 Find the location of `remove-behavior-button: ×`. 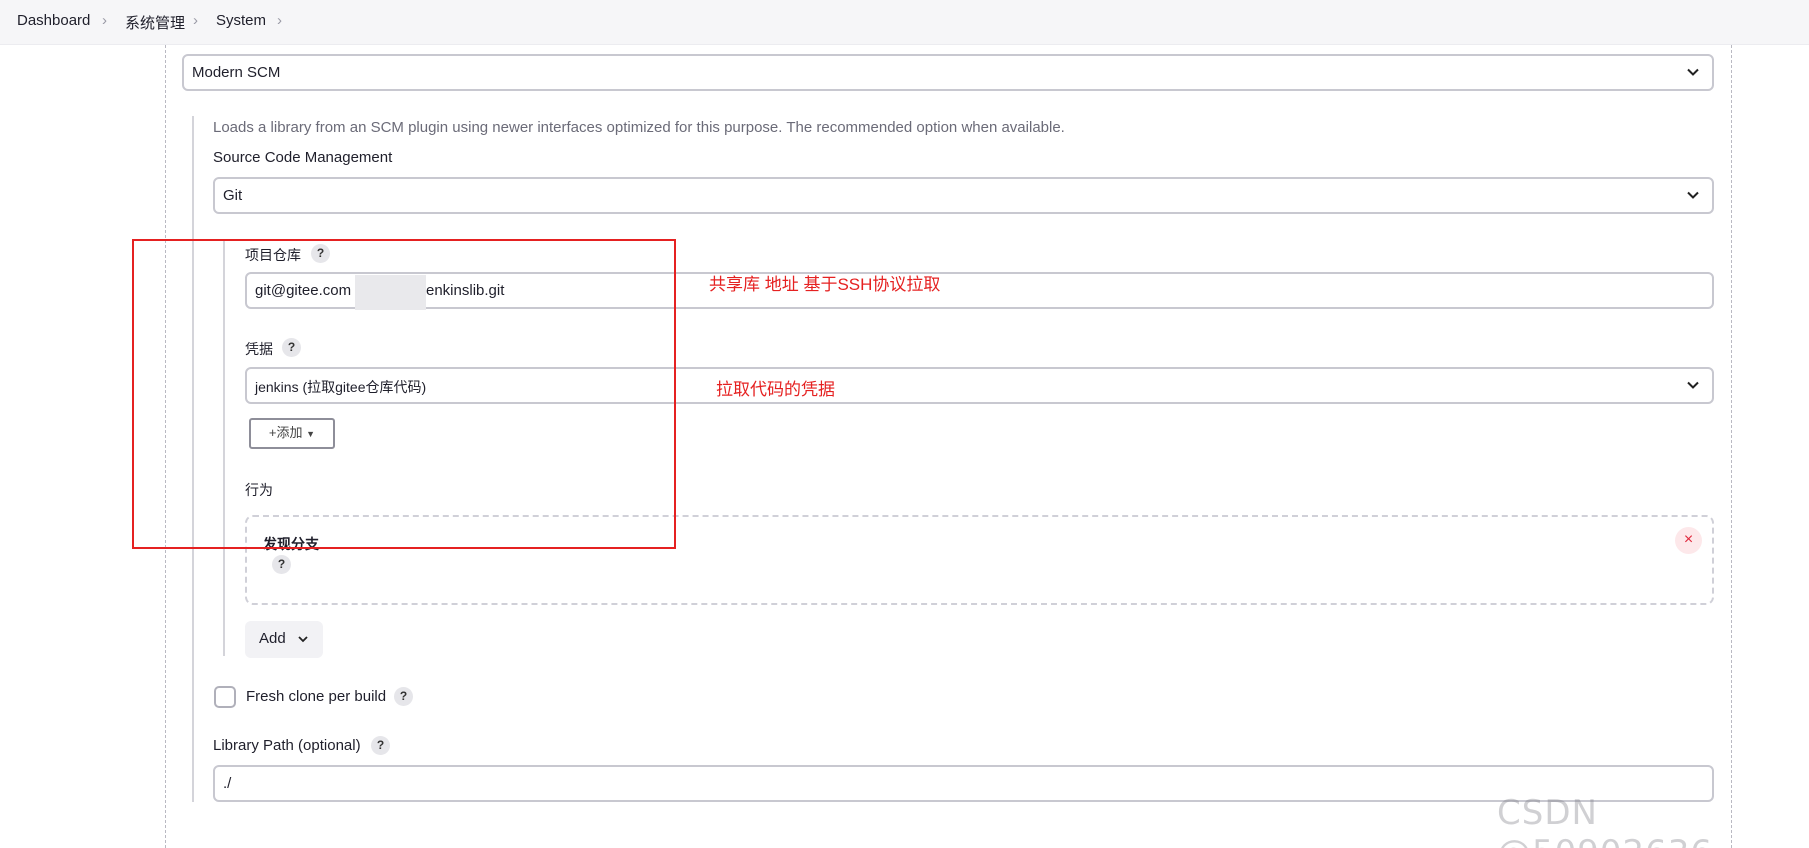

remove-behavior-button: × is located at coordinates (1688, 540).